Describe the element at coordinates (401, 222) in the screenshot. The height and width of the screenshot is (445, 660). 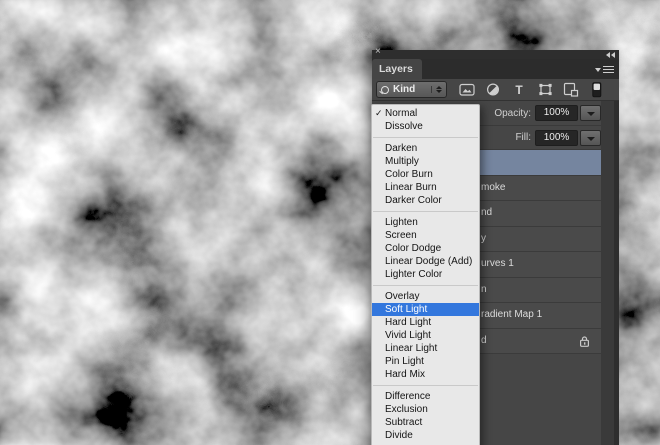
I see `menu-item-label: Lighten` at that location.